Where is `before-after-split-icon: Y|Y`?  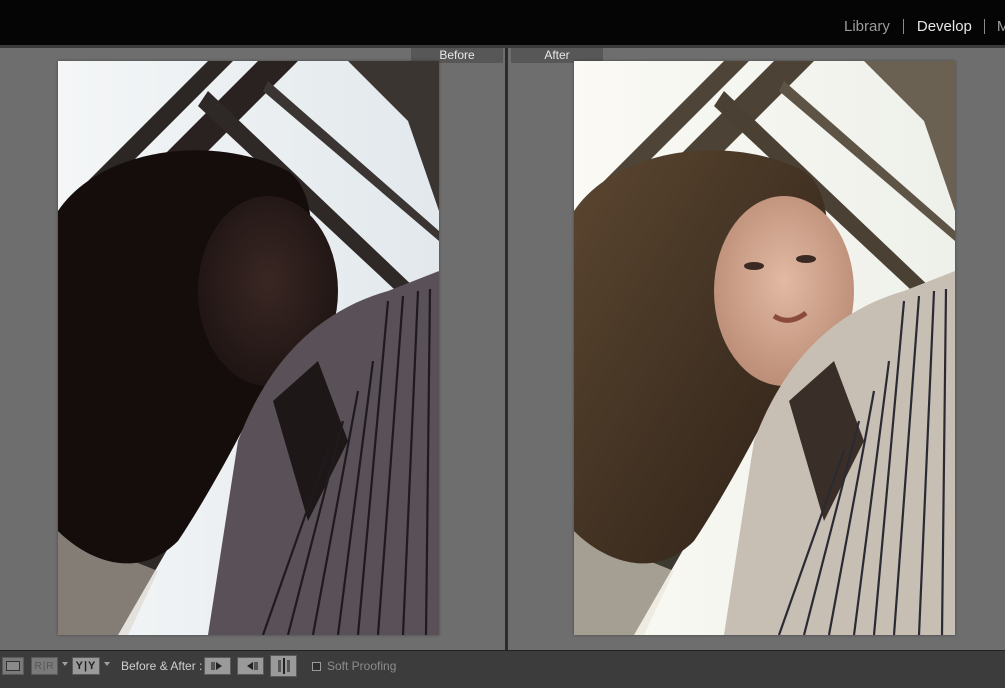 before-after-split-icon: Y|Y is located at coordinates (86, 666).